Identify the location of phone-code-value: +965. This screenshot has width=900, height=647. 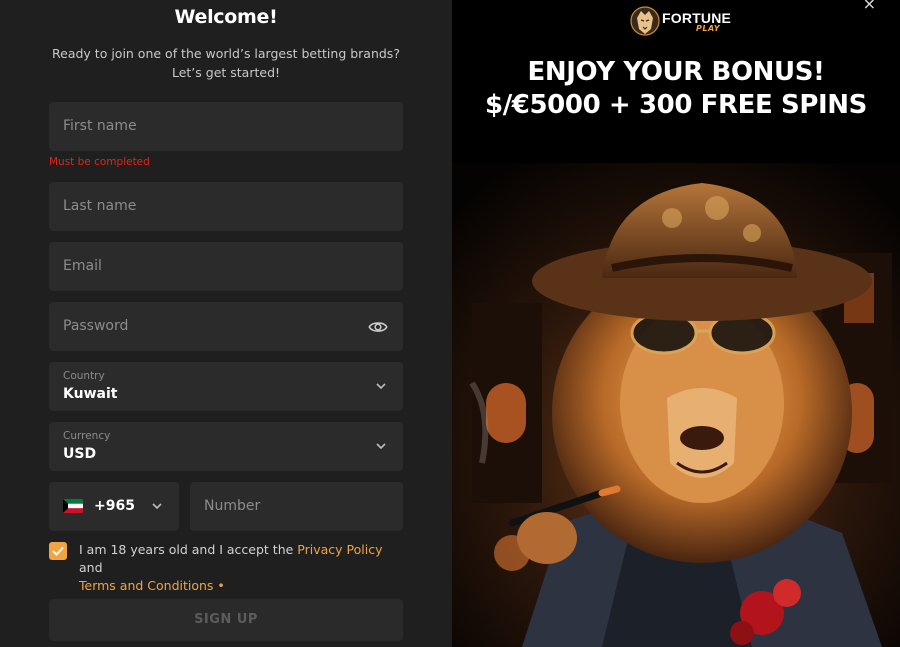
(114, 506).